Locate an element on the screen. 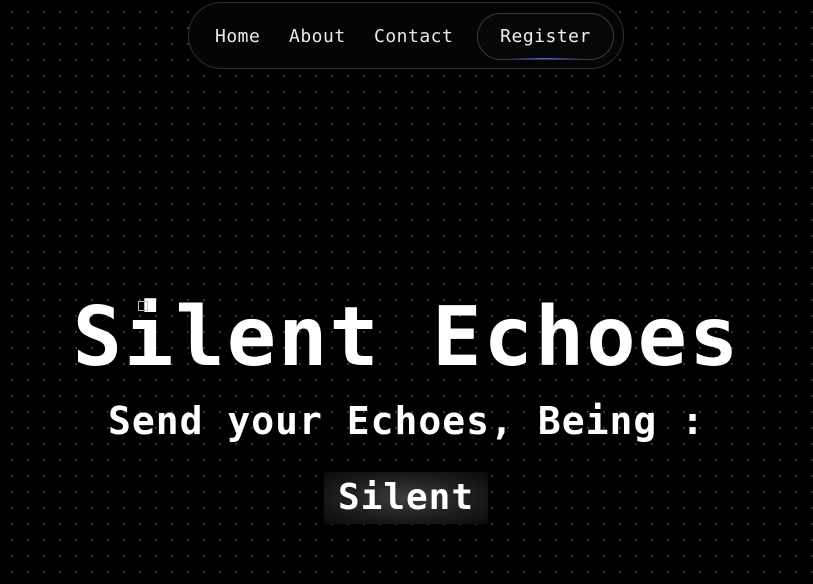 The height and width of the screenshot is (584, 813). hero-title: Silent Echoes is located at coordinates (406, 337).